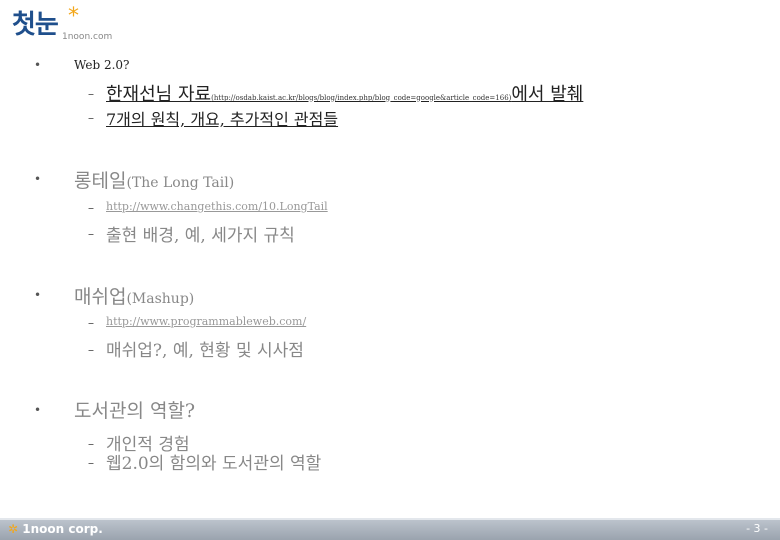  Describe the element at coordinates (102, 65) in the screenshot. I see `section-title-web20: Web 2.0?` at that location.